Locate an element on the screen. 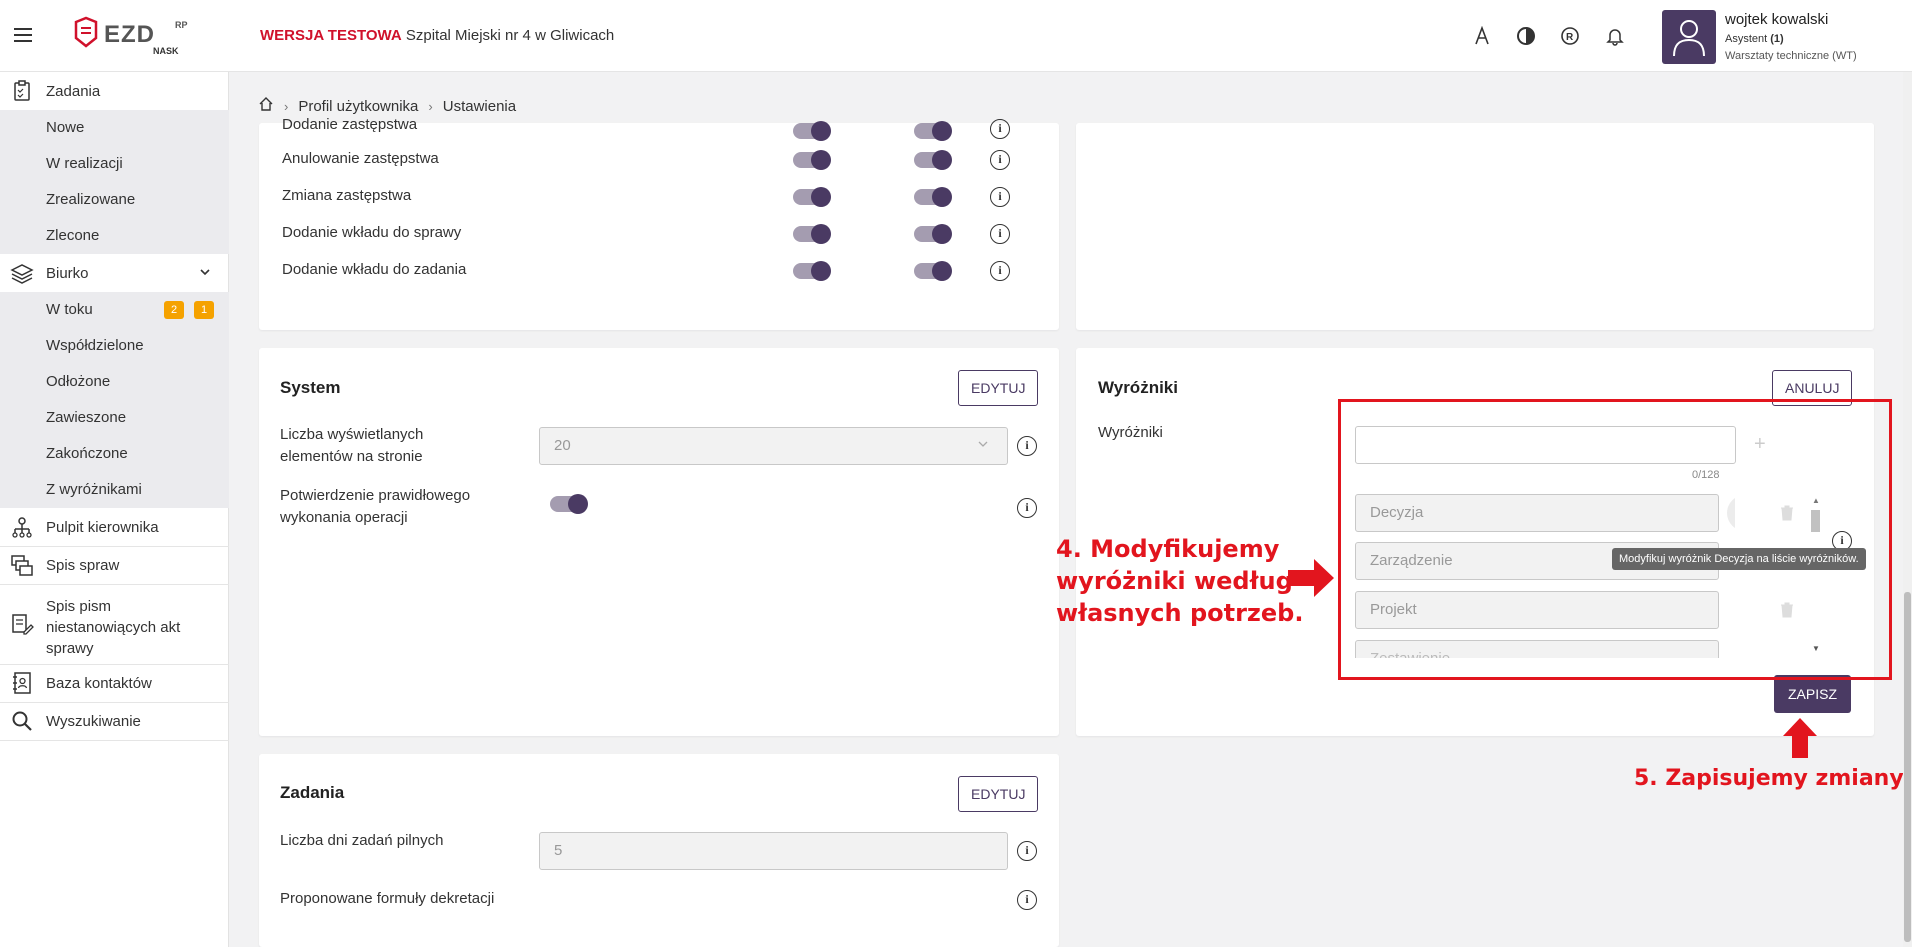  sidebar-item-w-toku: W toku 2 1 is located at coordinates (114, 310).